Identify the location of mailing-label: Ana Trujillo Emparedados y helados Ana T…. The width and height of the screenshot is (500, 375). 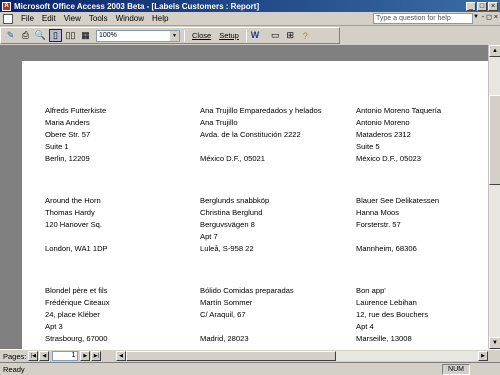
(277, 135).